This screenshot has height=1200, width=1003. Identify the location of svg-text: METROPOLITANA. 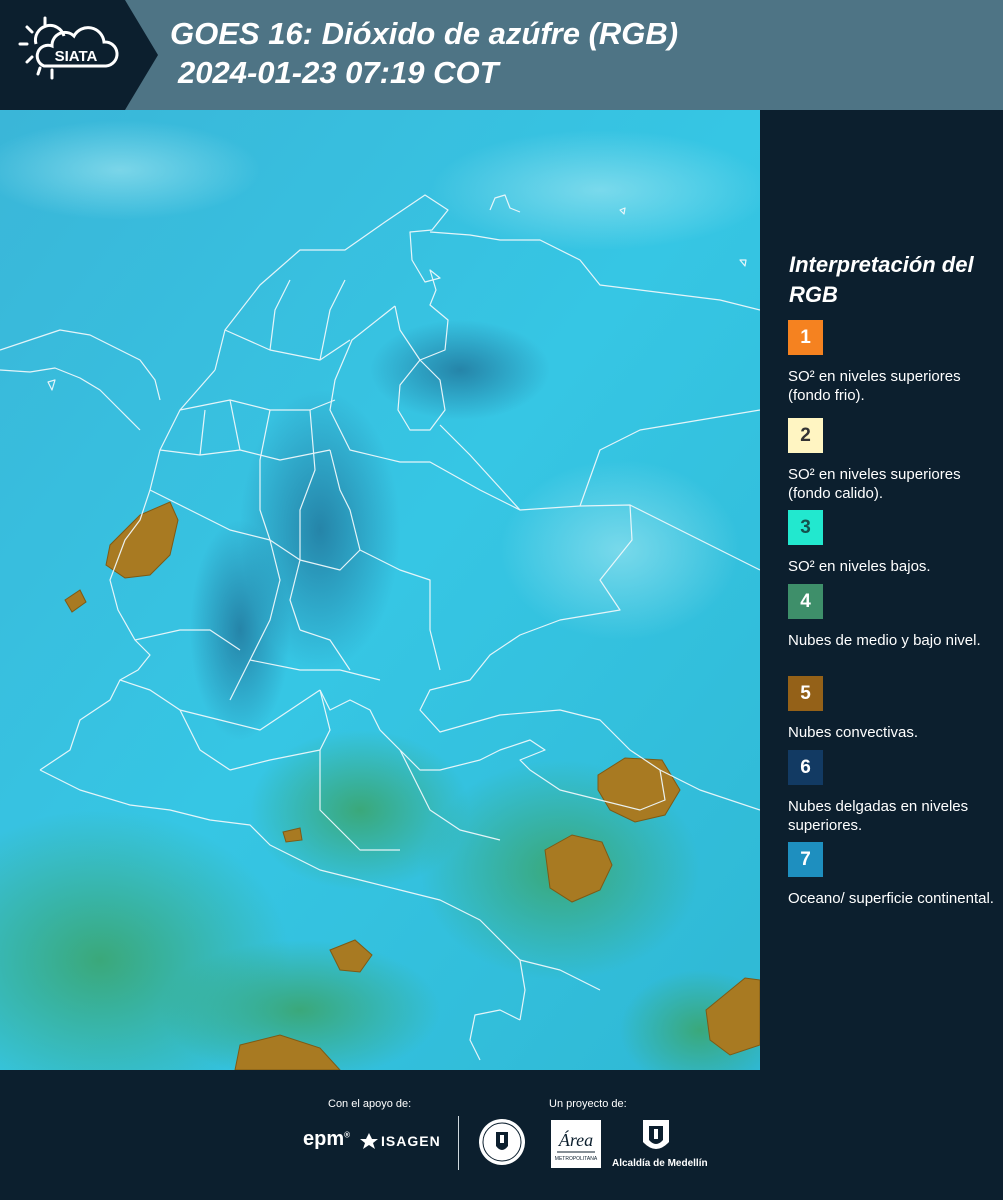
(576, 1159).